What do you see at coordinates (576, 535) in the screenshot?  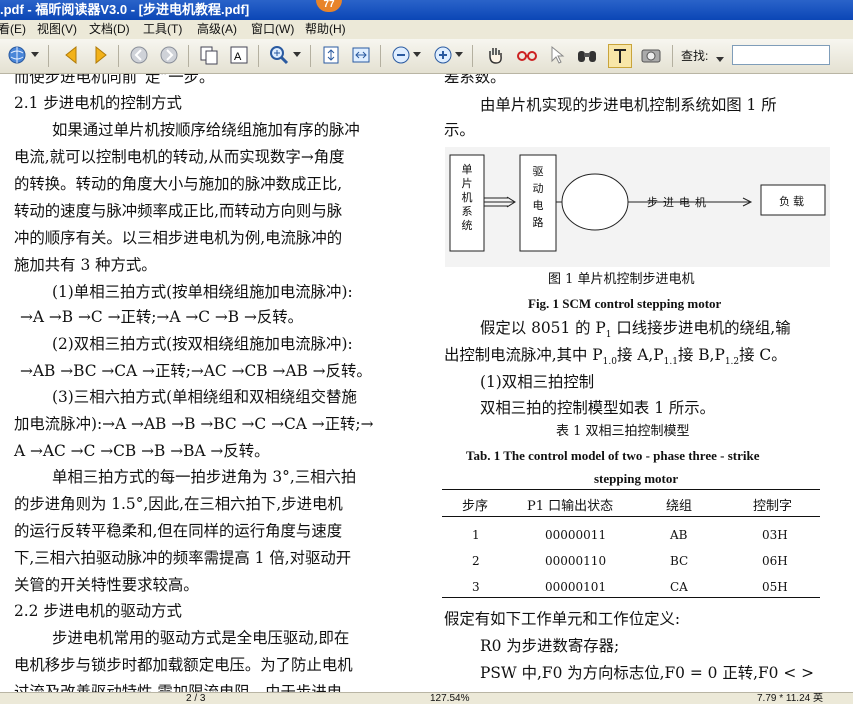 I see `table-cell: 00000011` at bounding box center [576, 535].